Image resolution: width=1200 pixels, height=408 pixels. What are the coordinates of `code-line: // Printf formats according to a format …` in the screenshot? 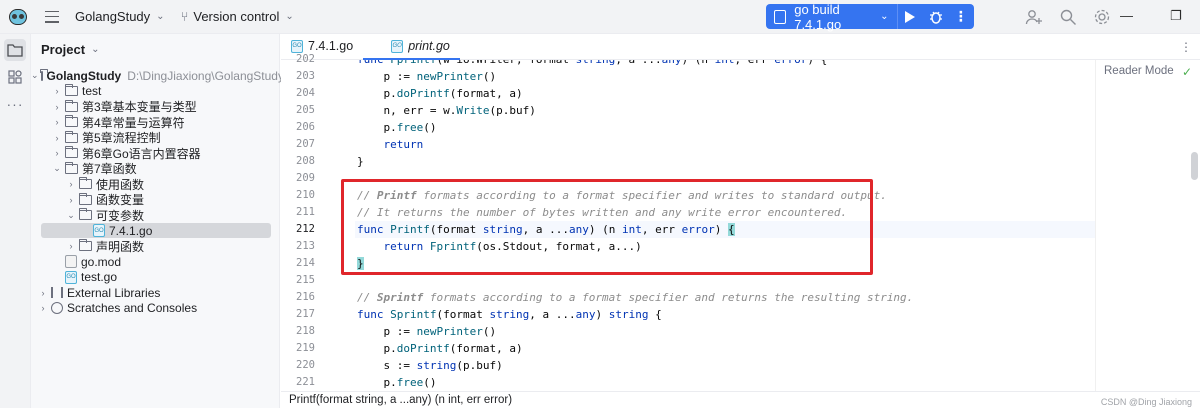 It's located at (622, 195).